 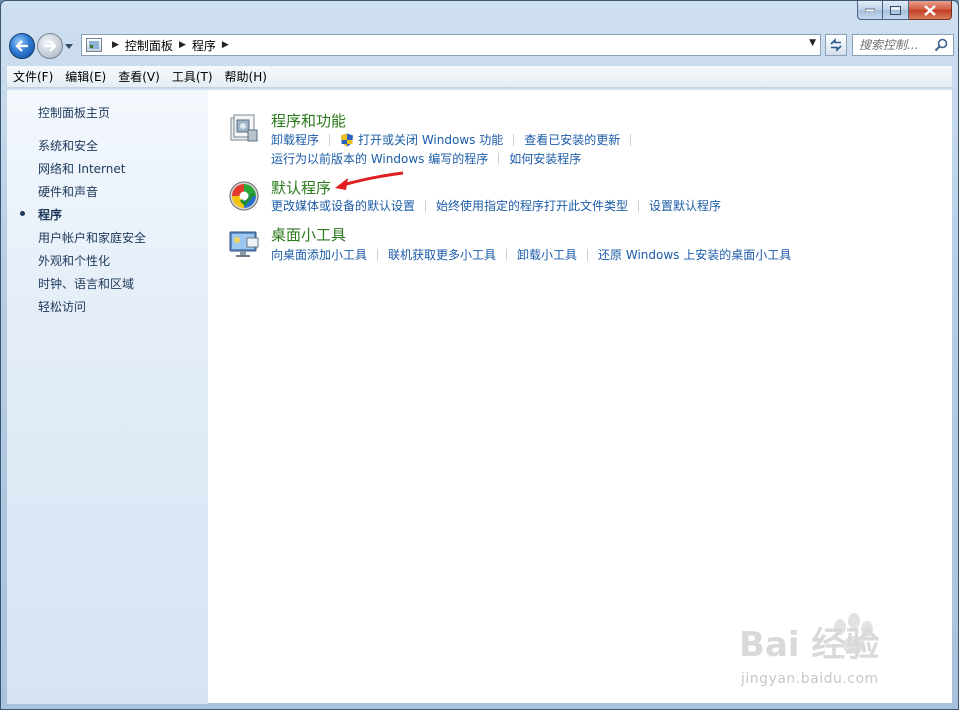 I want to click on search-box, so click(x=903, y=45).